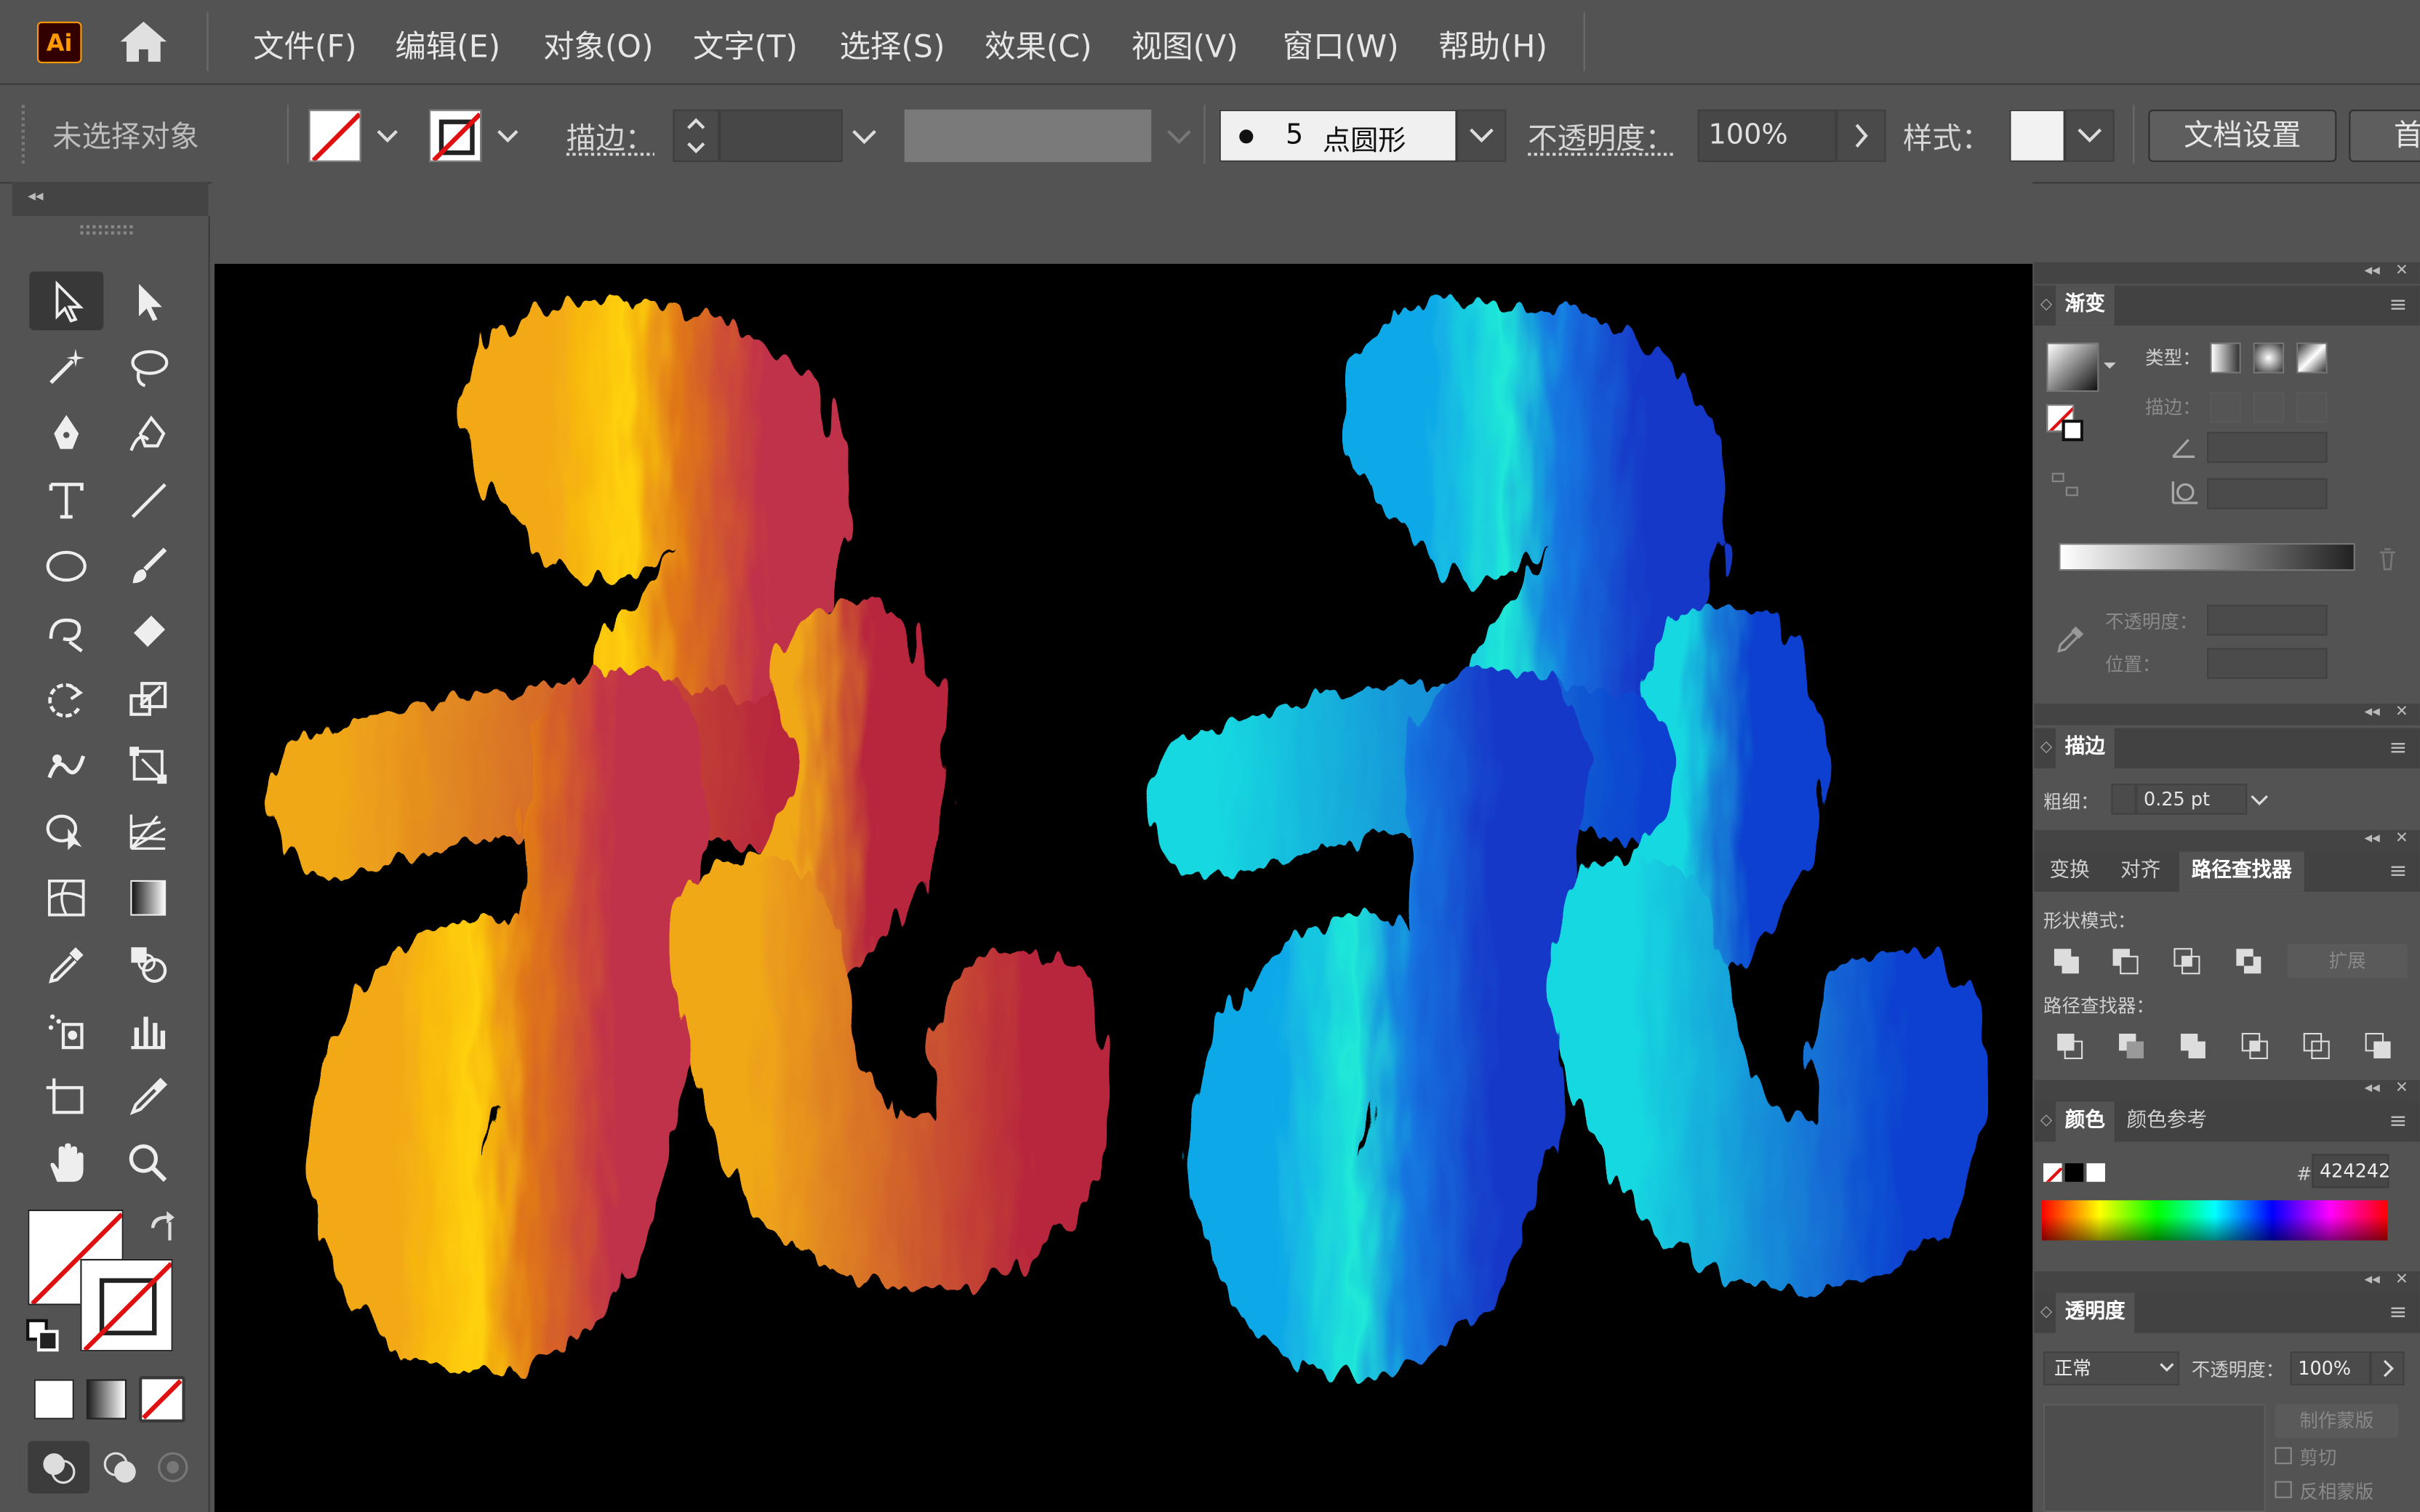 The width and height of the screenshot is (2420, 1512). I want to click on free-transform-tool, so click(148, 765).